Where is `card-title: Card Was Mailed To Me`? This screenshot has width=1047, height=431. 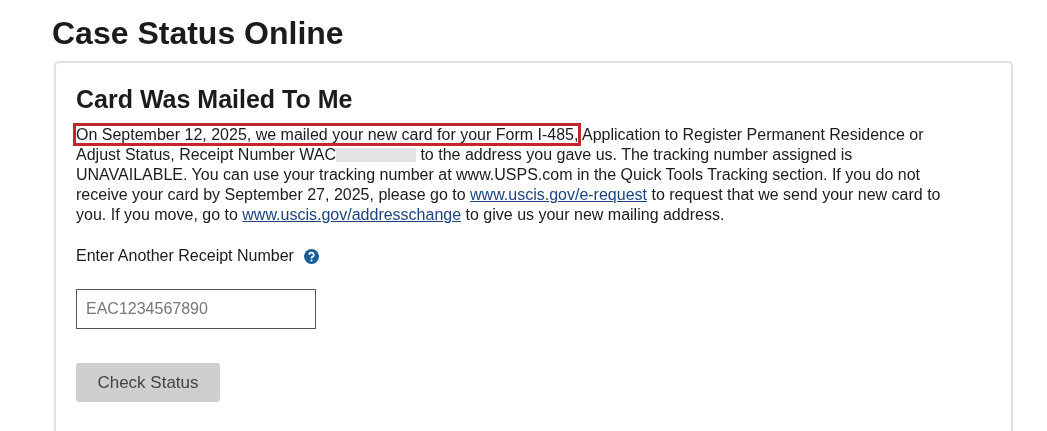
card-title: Card Was Mailed To Me is located at coordinates (214, 99).